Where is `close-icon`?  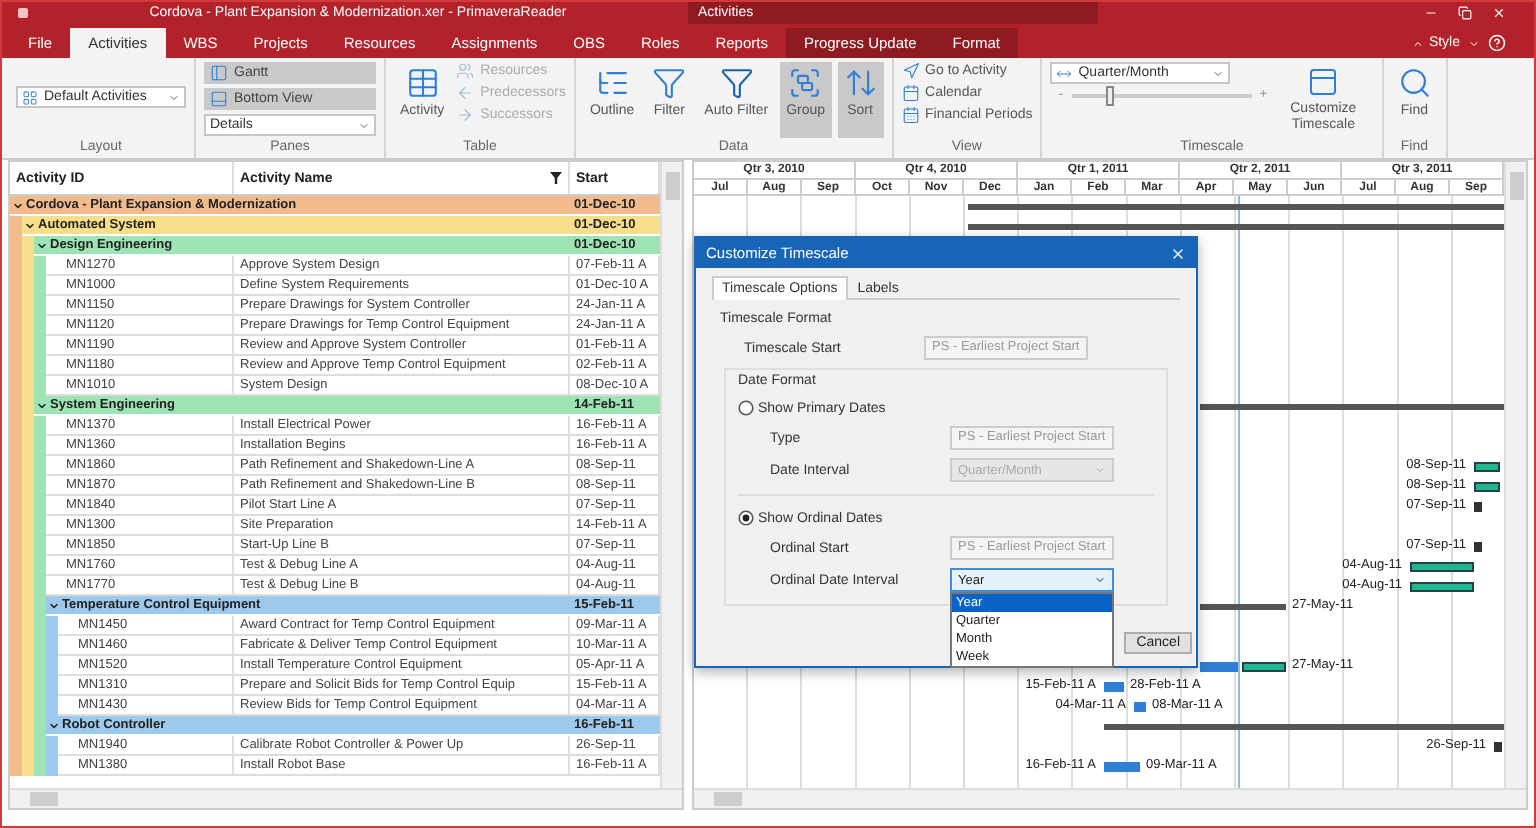 close-icon is located at coordinates (1178, 253).